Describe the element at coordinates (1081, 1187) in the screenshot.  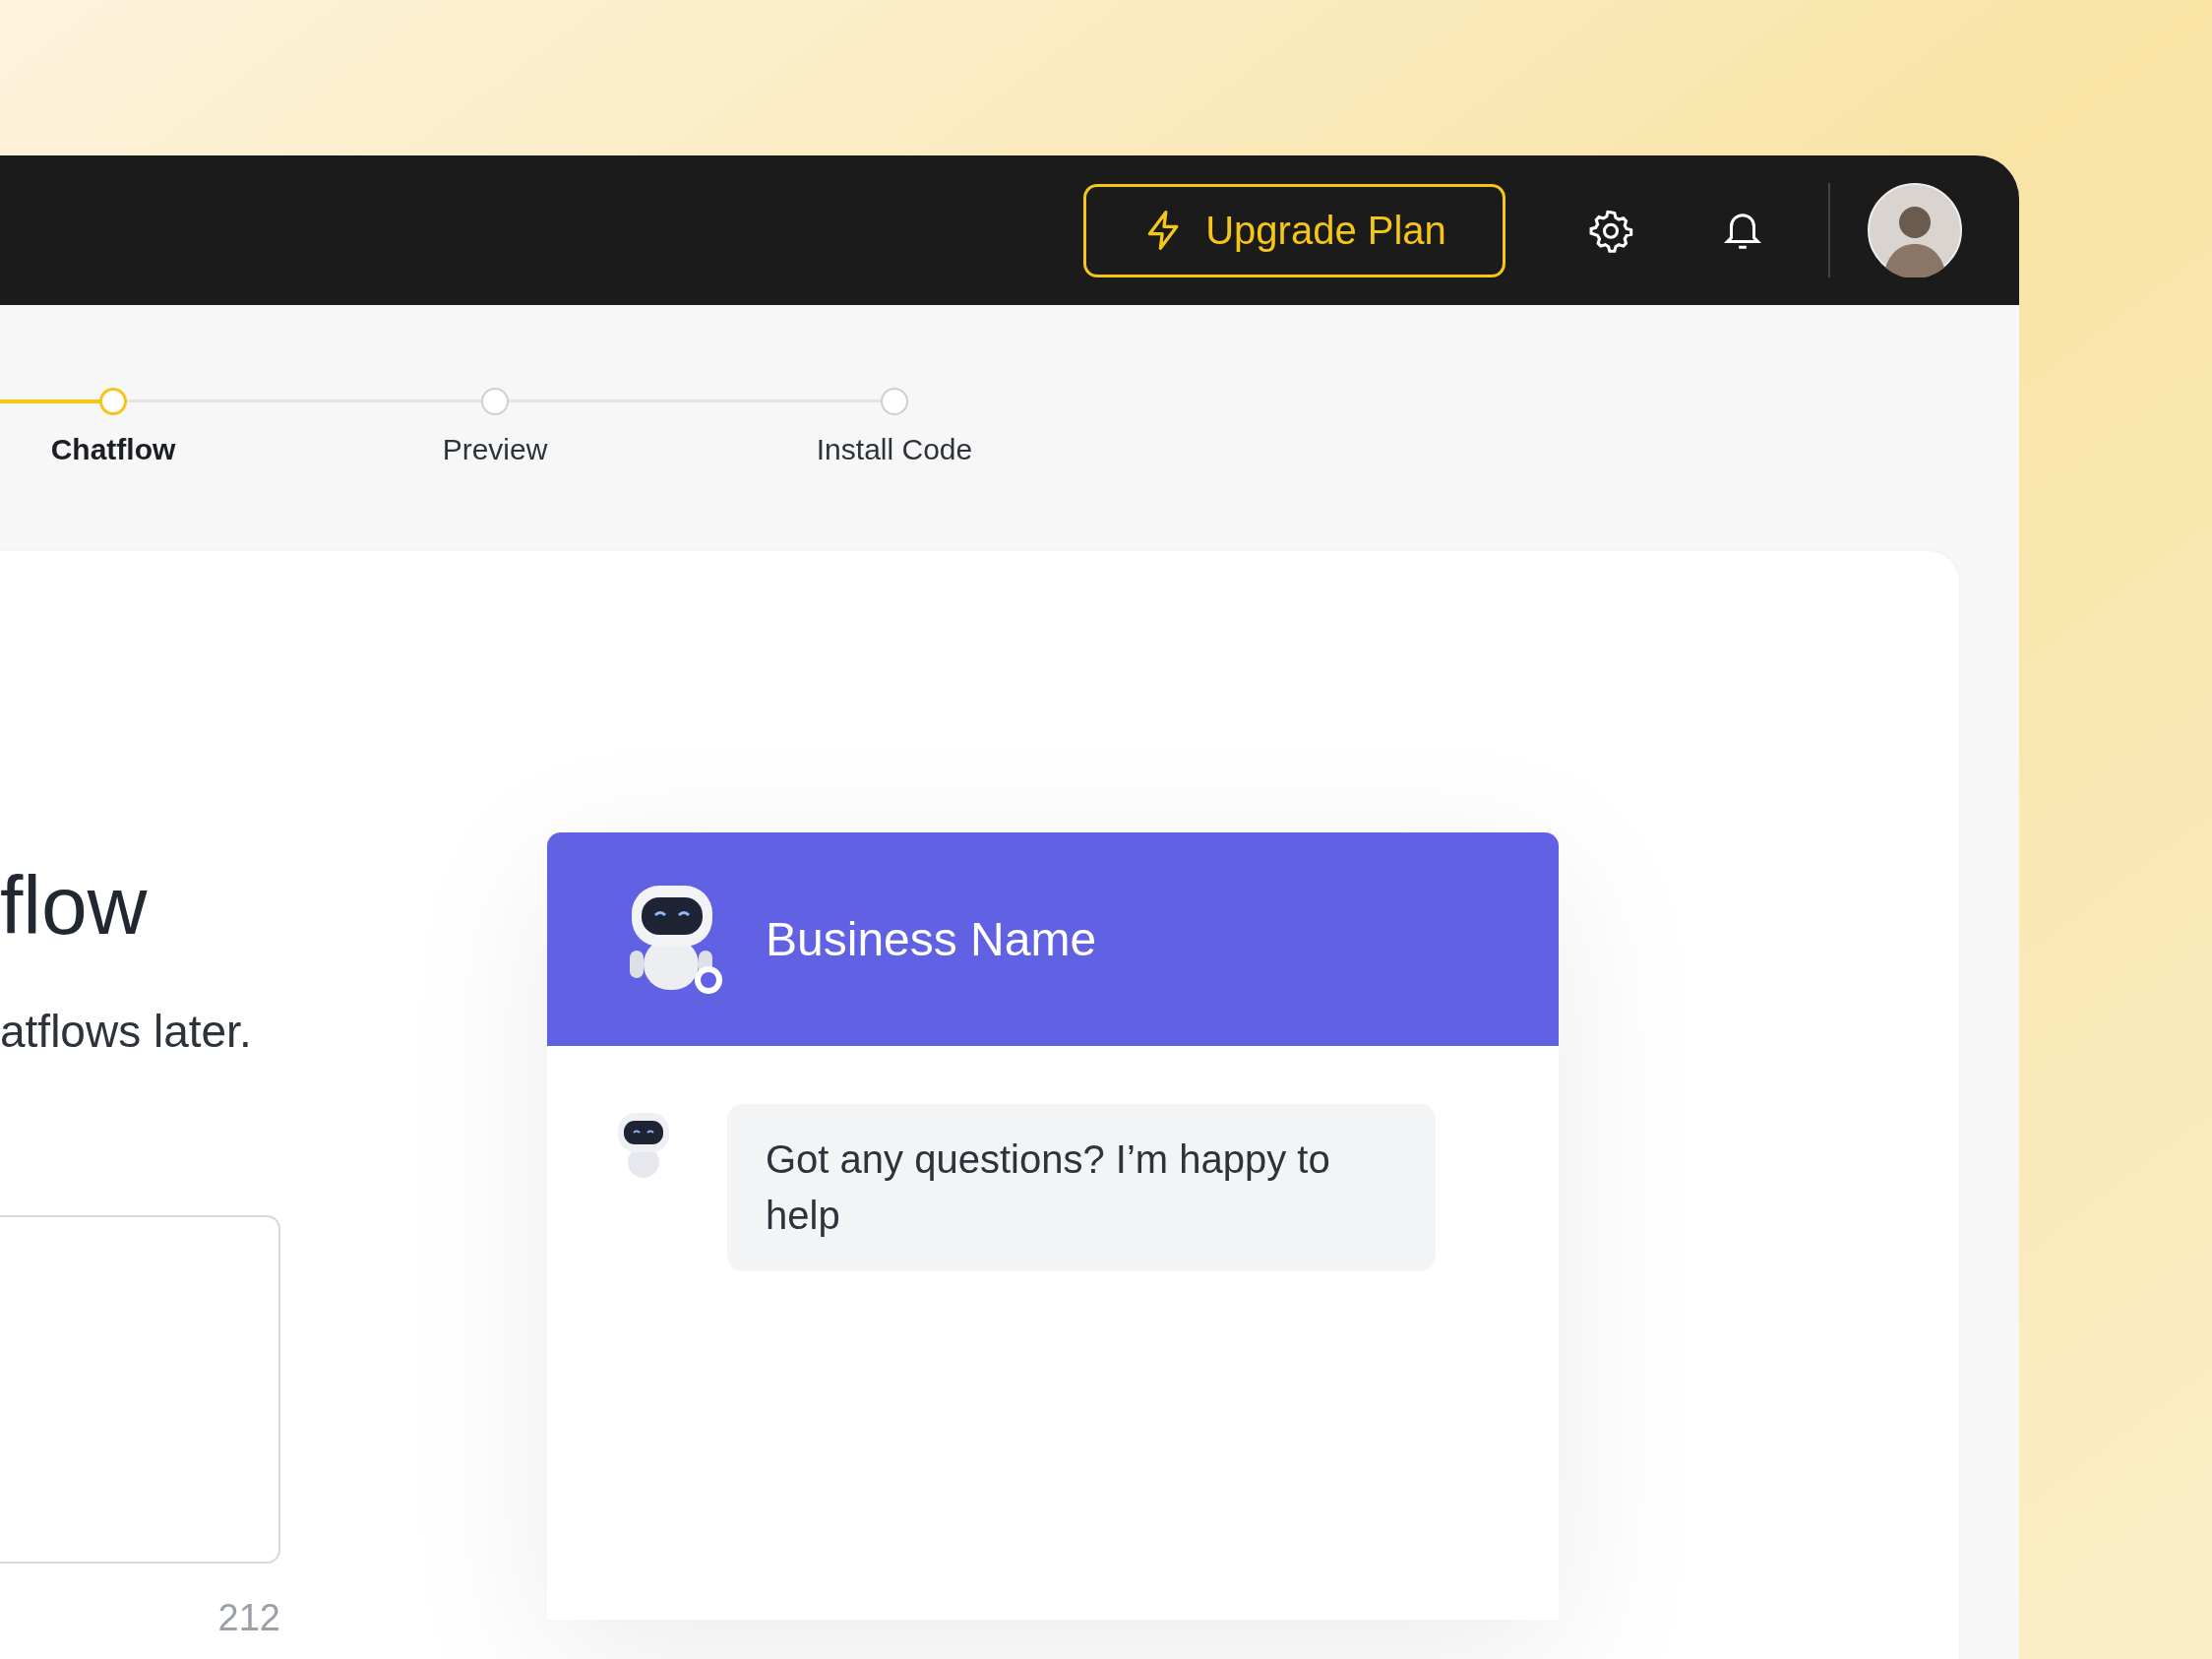
I see `chat-message-bubble: Got any questions? I’m happy to help` at that location.